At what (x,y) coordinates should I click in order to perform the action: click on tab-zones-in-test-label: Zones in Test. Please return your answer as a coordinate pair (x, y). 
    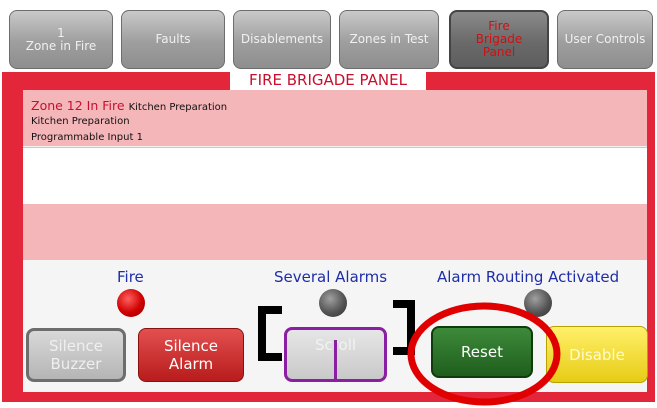
    Looking at the image, I should click on (389, 39).